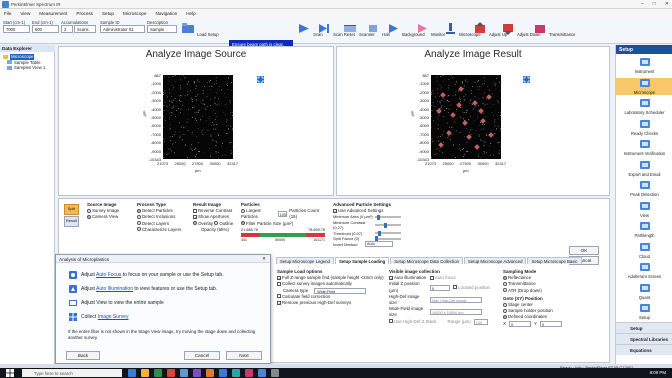  What do you see at coordinates (654, 4) in the screenshot?
I see `maximize-icon: □` at bounding box center [654, 4].